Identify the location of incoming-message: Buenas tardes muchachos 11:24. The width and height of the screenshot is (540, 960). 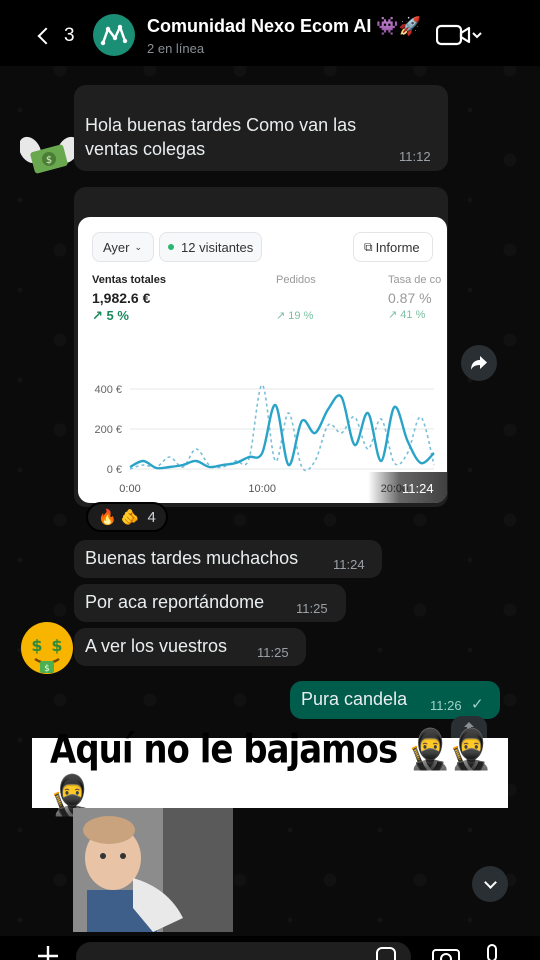
(228, 559).